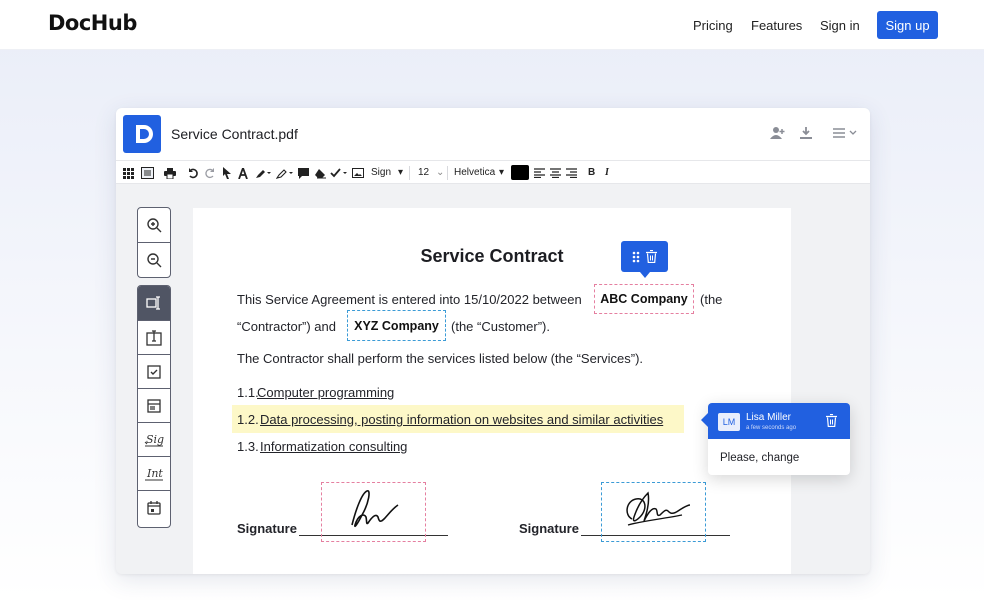  I want to click on signature-label-right: Signature, so click(549, 528).